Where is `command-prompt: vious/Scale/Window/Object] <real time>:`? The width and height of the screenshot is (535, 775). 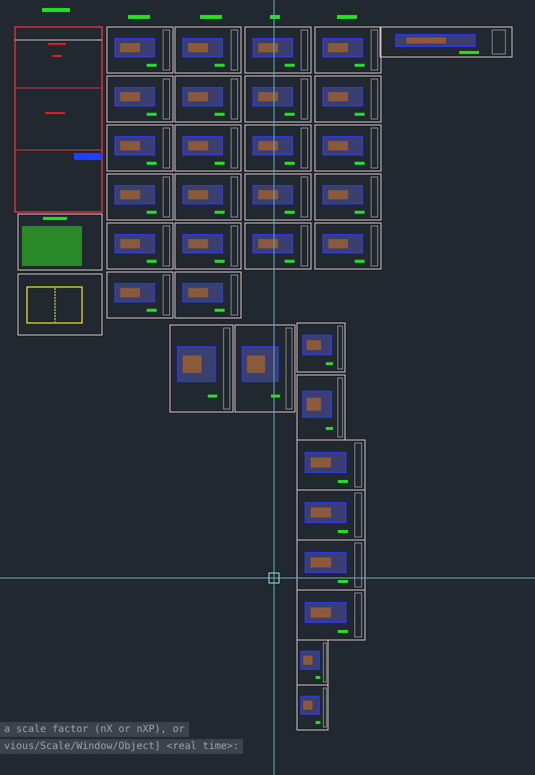 command-prompt: vious/Scale/Window/Object] <real time>: is located at coordinates (121, 746).